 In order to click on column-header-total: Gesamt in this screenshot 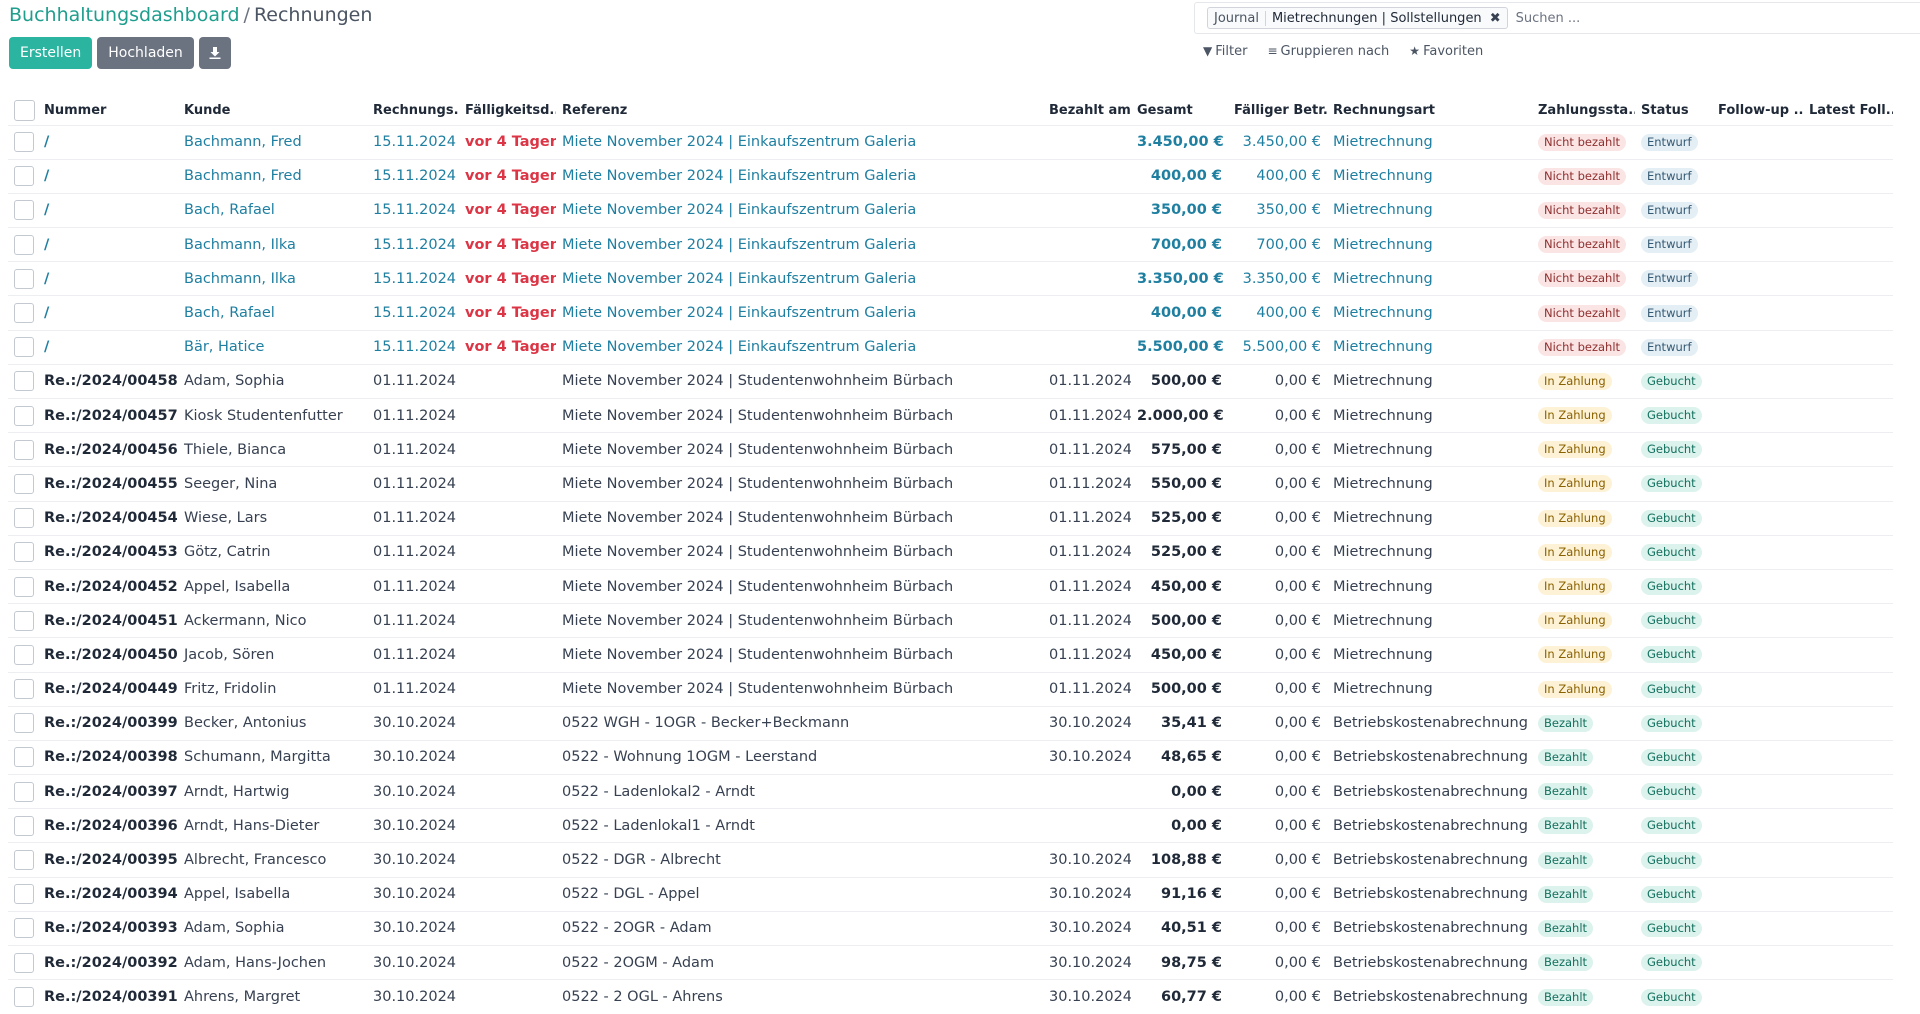, I will do `click(1179, 110)`.